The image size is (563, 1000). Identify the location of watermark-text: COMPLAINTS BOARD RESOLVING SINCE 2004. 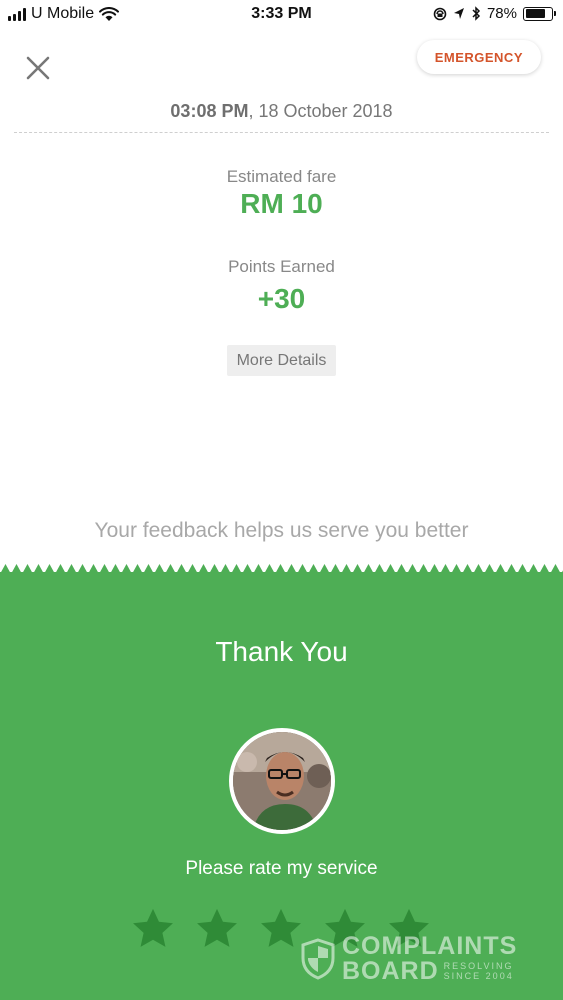
(429, 959).